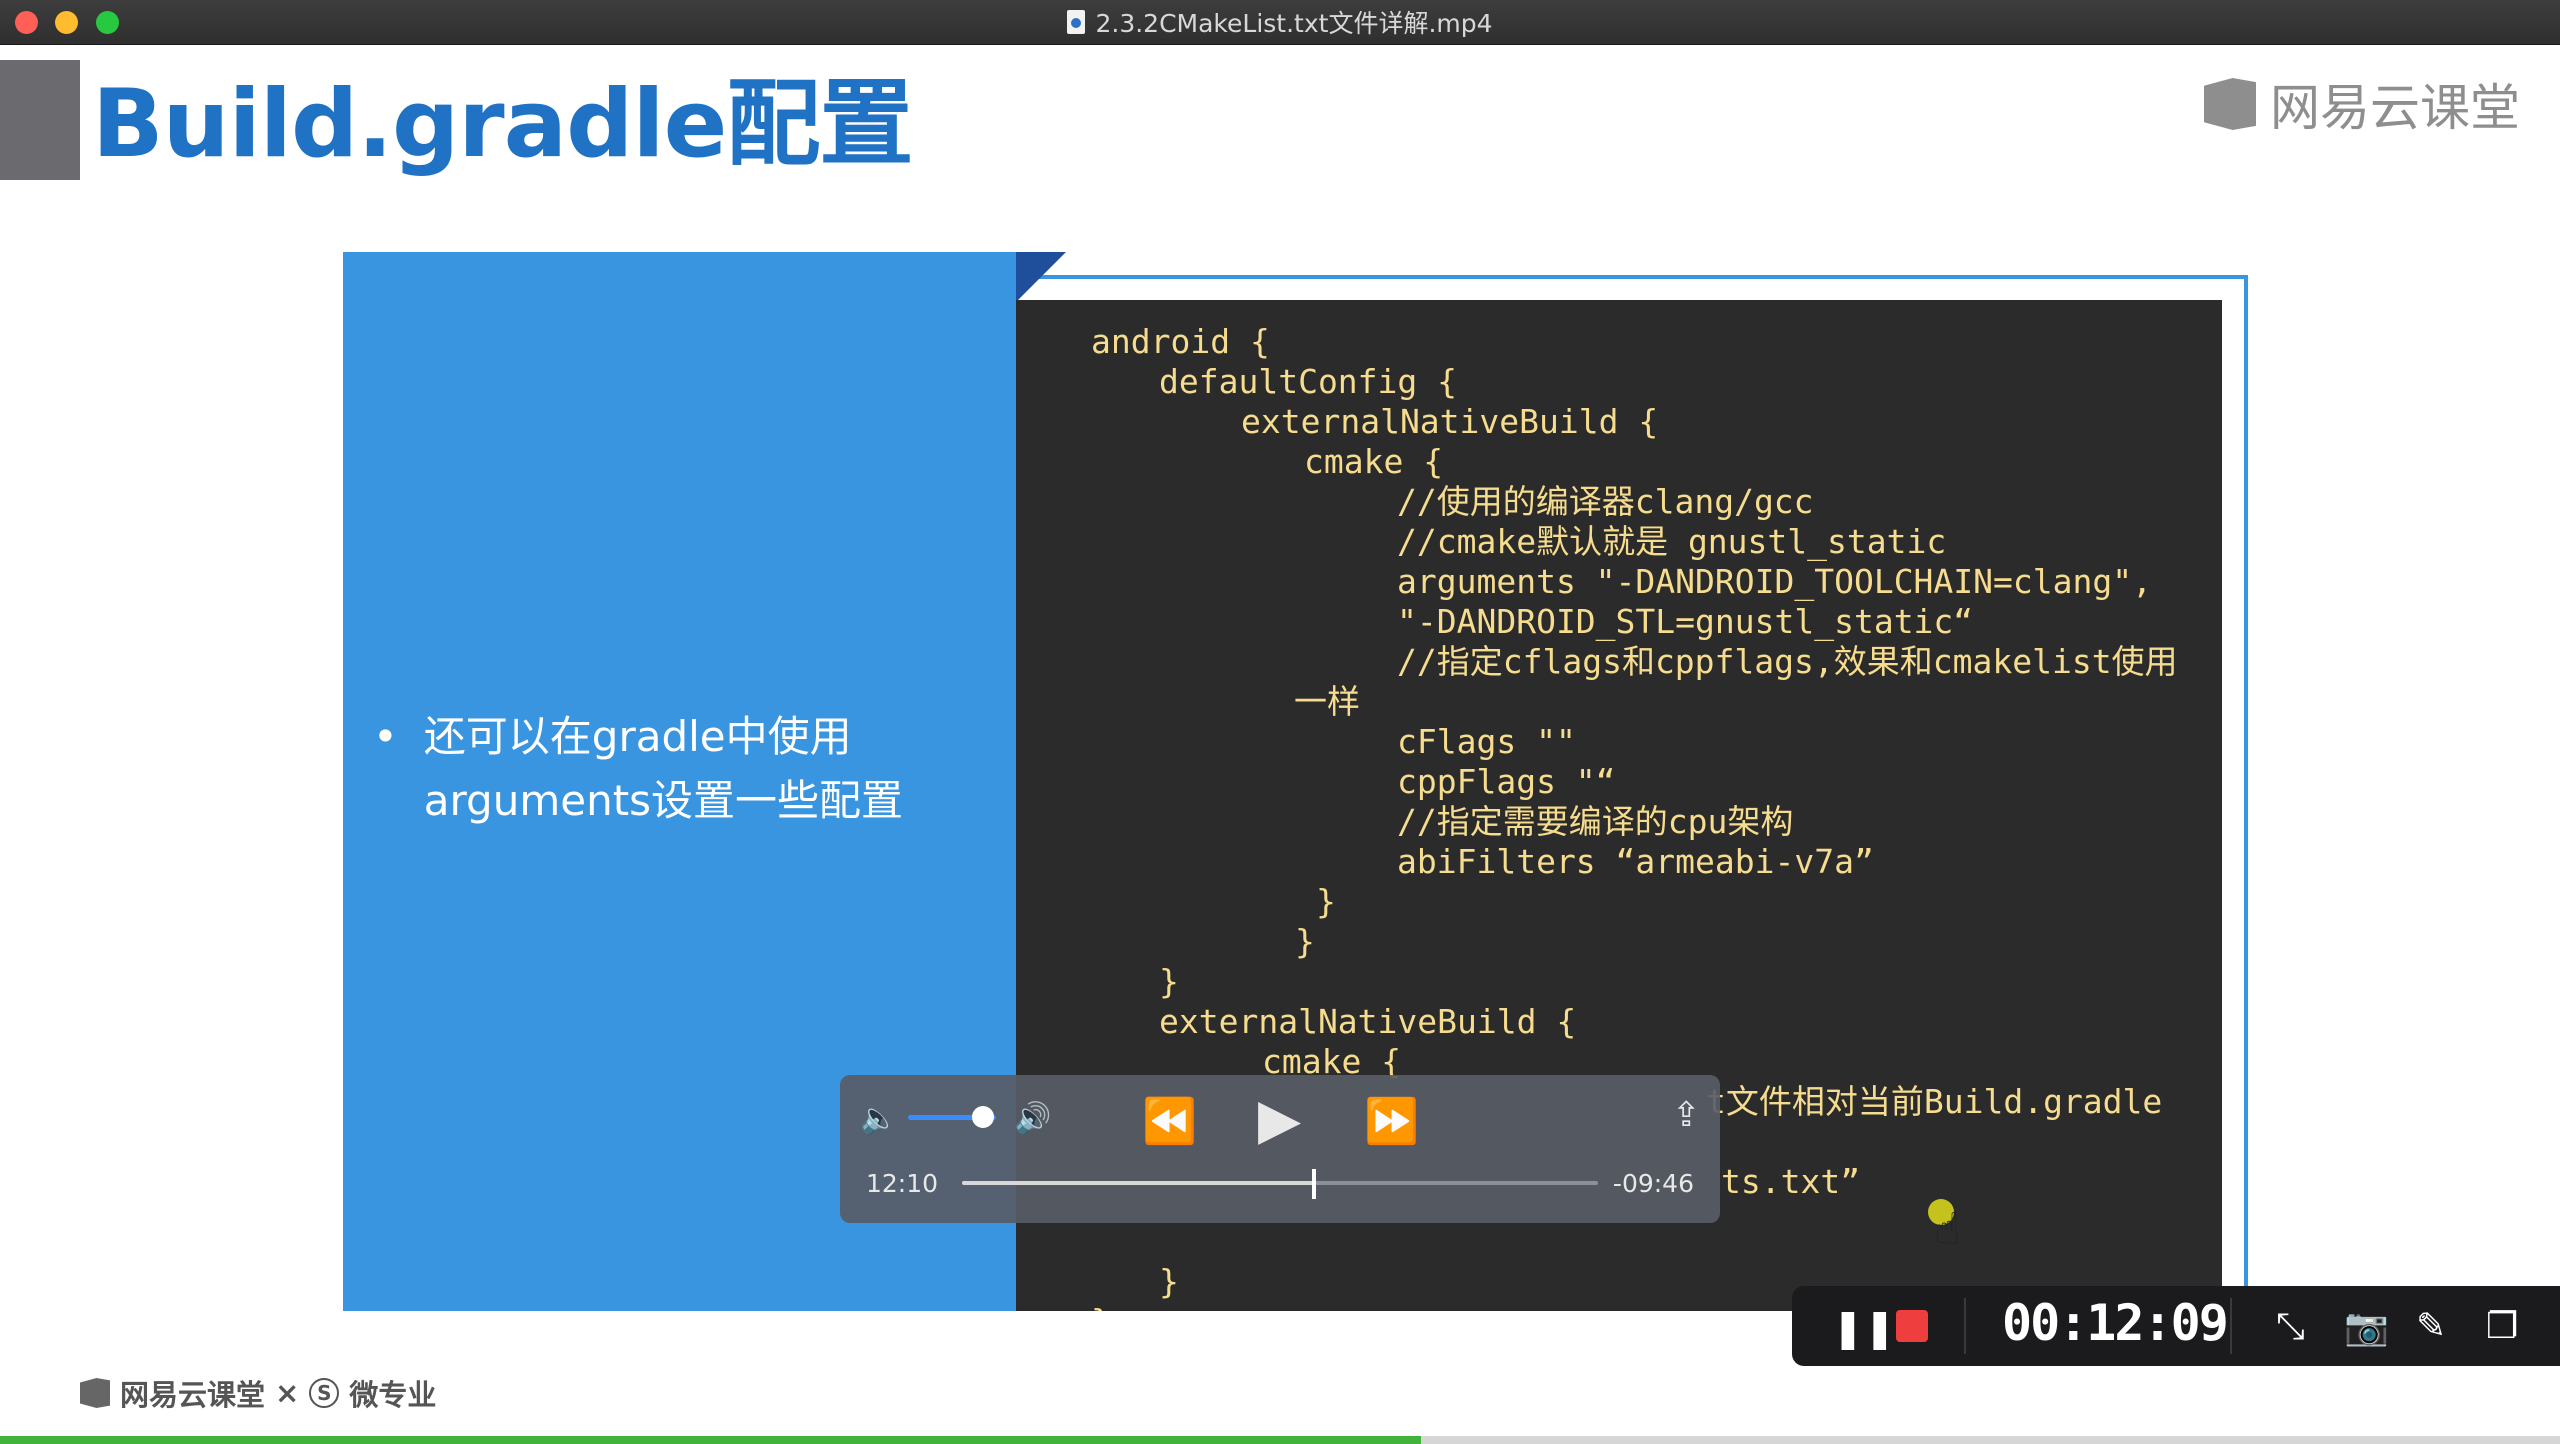 This screenshot has height=1444, width=2560. Describe the element at coordinates (1774, 581) in the screenshot. I see `code-line: arguments "-DANDROID_TOOLCHAIN=clang",` at that location.